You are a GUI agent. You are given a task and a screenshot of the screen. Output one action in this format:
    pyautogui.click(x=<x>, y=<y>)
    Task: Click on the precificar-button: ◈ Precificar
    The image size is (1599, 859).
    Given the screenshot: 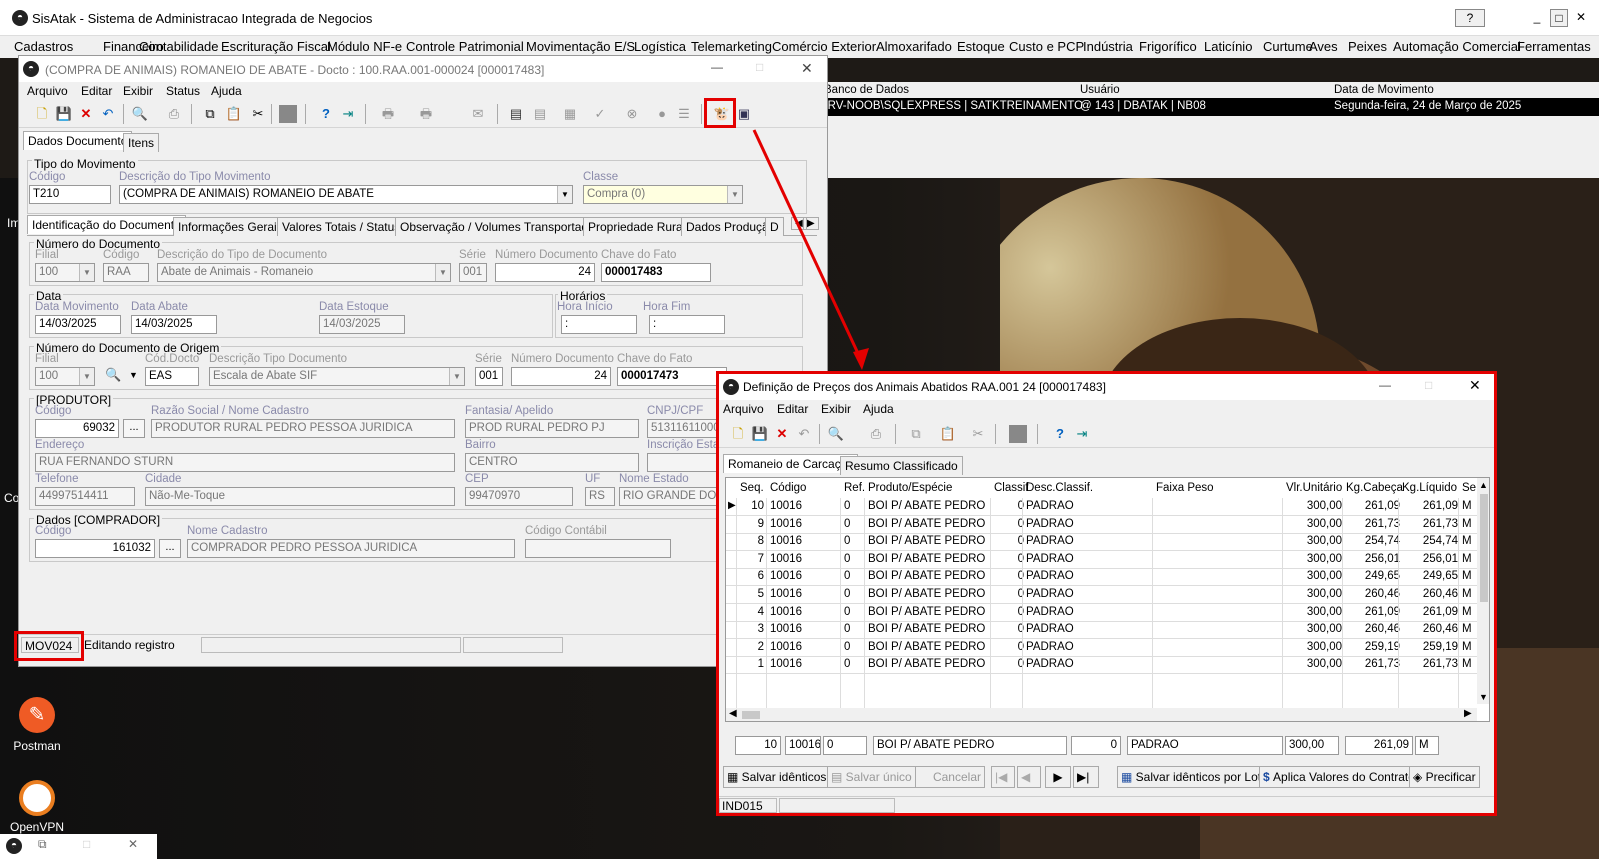 What is the action you would take?
    pyautogui.click(x=1444, y=777)
    